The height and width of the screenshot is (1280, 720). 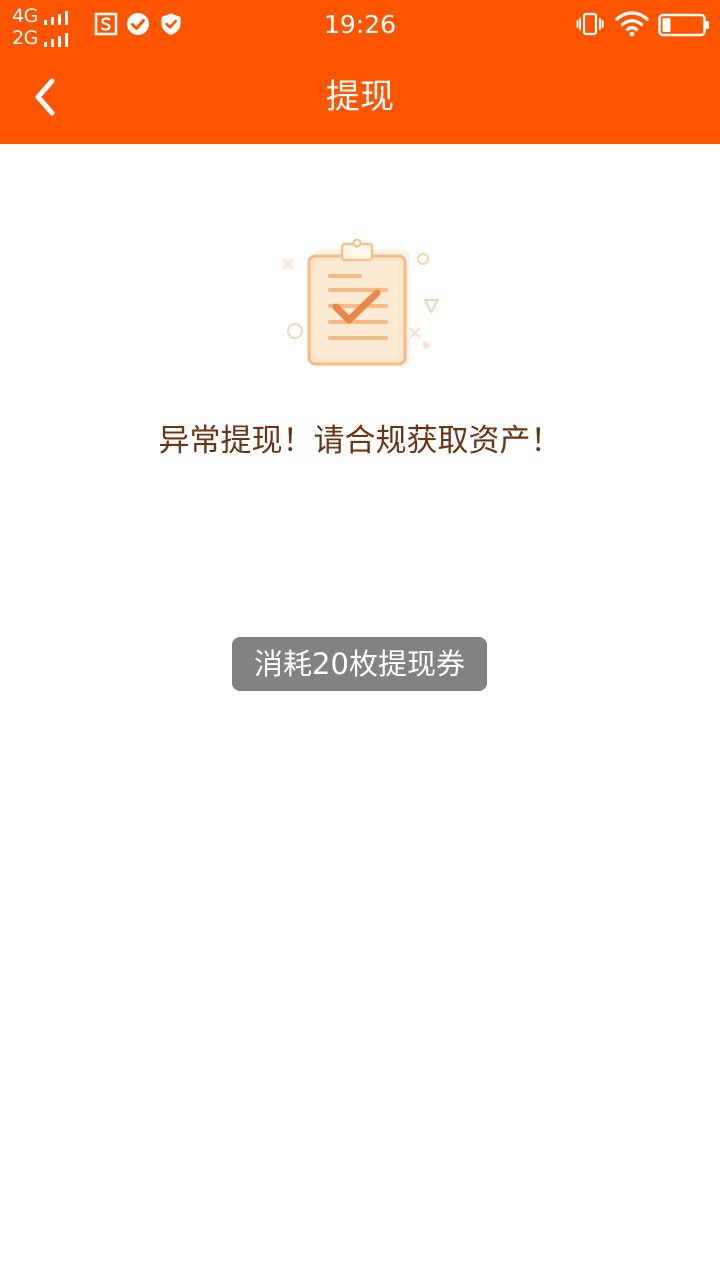 I want to click on page-title: 提现, so click(x=360, y=97).